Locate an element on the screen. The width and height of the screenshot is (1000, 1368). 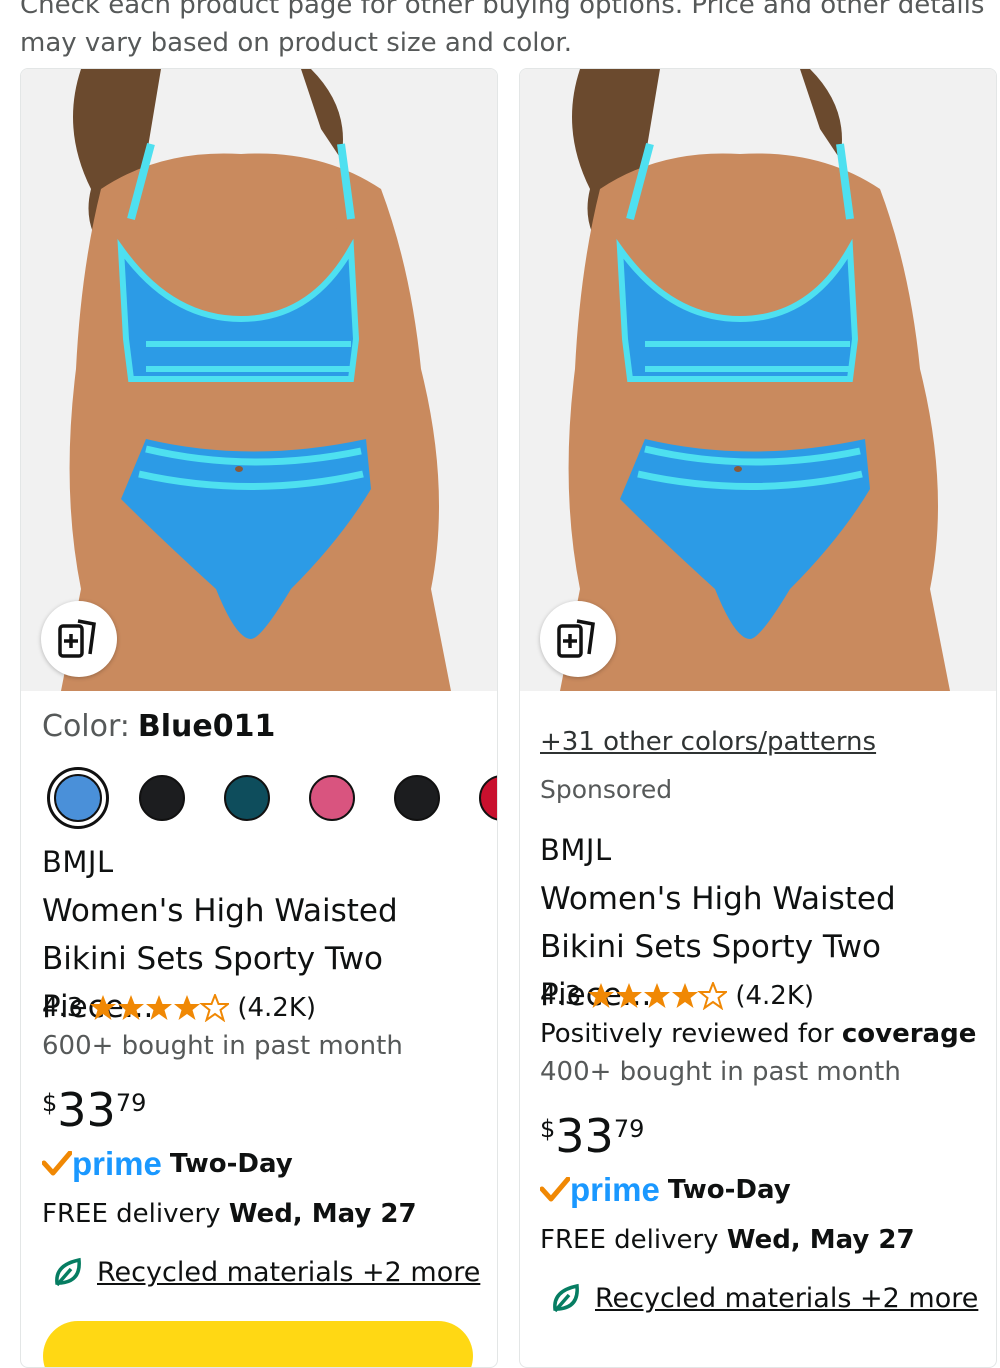
swatch-red is located at coordinates (488, 798).